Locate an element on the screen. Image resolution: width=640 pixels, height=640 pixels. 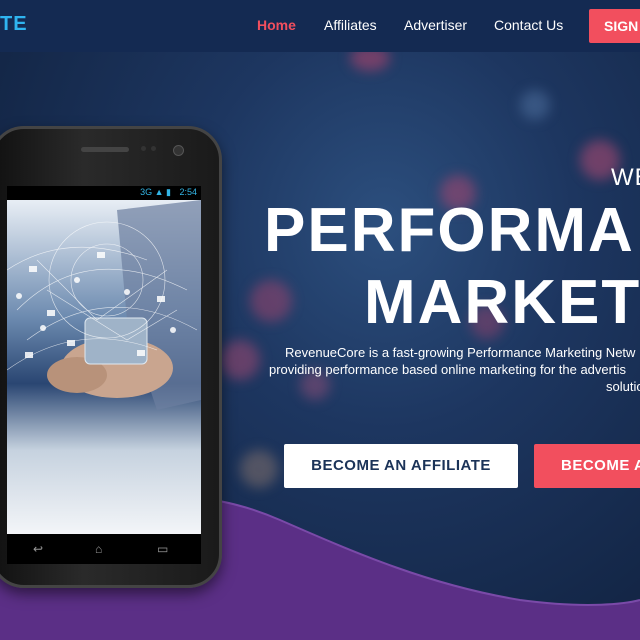
phone-status-bar: 3G ▲ ▮ 2:54 is located at coordinates (104, 193).